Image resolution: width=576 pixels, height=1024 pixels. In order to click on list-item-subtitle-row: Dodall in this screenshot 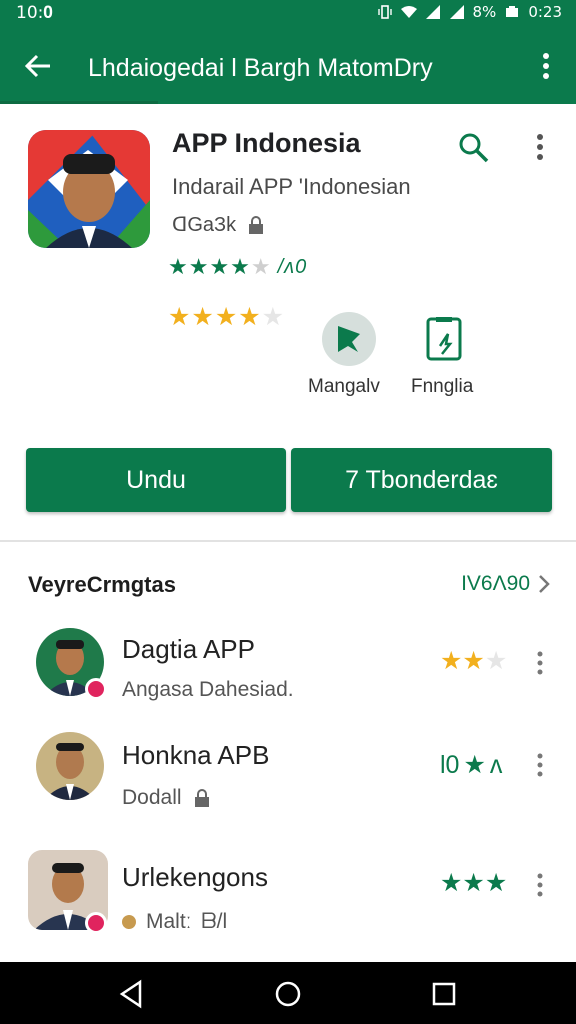, I will do `click(167, 798)`.